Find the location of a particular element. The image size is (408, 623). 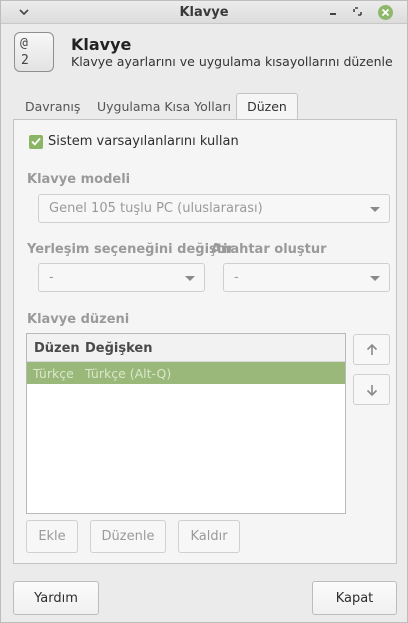

variant-cell: Türkçe (Alt-Q) is located at coordinates (128, 373).